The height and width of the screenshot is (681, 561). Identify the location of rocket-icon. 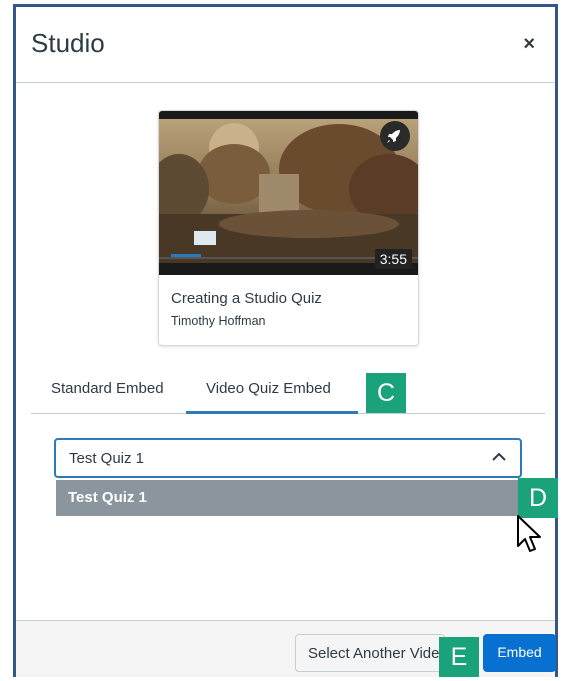
(395, 136).